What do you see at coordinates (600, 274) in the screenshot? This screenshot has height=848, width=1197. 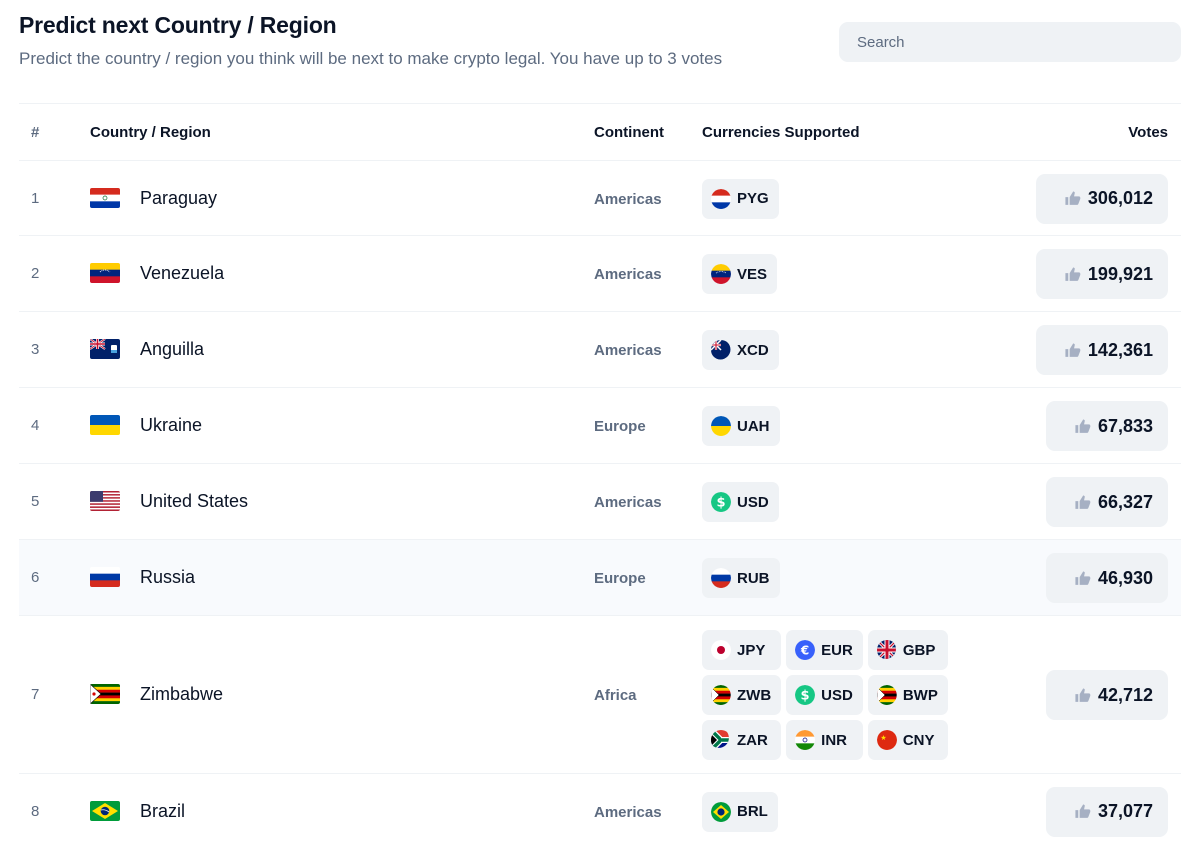 I see `table-row: 2 Venezuela Americas VES 199,921` at bounding box center [600, 274].